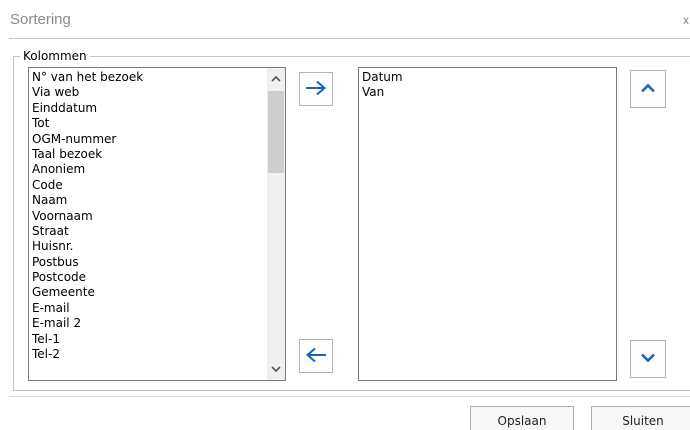 This screenshot has height=430, width=690. I want to click on available-column-item: Postcode, so click(86, 277).